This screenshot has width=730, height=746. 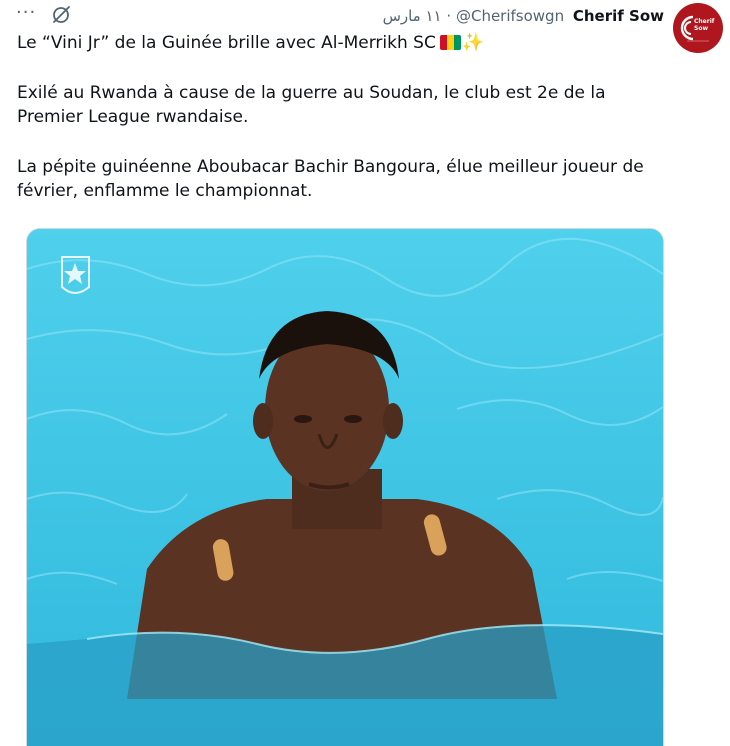 I want to click on tweet-date: ١١ مارس, so click(x=412, y=16).